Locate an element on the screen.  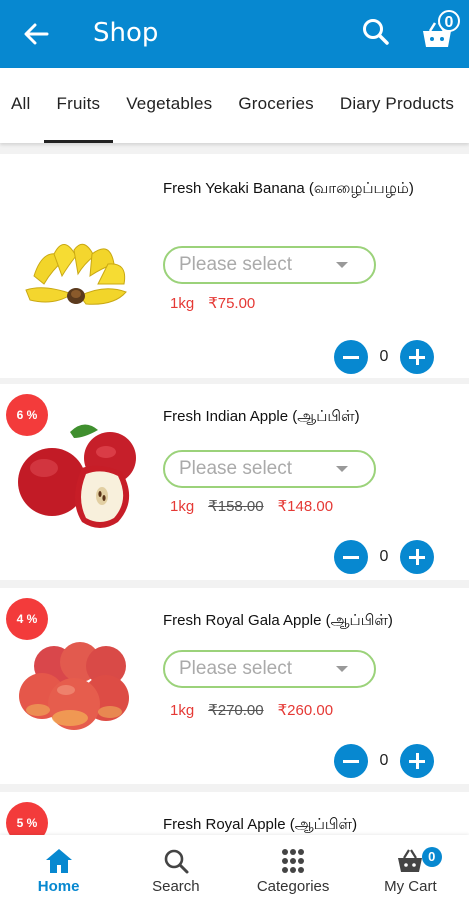
price-row: 1kg ₹158.00 ₹148.00 is located at coordinates (258, 506).